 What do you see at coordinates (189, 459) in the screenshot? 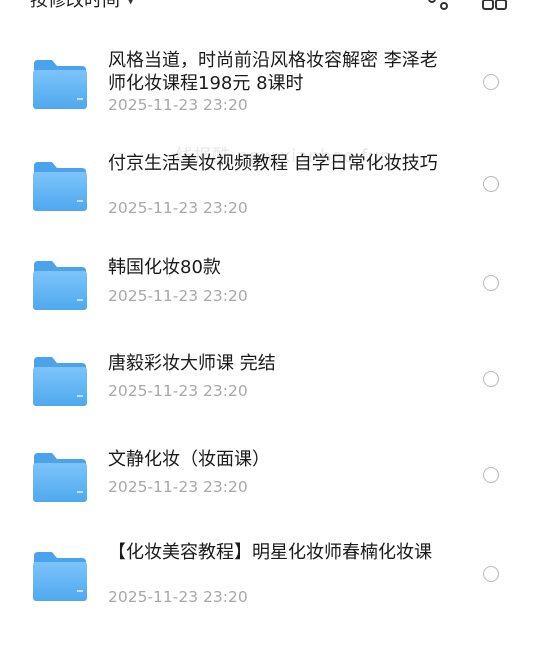
I see `file-title: 文静化妆（妆面课）` at bounding box center [189, 459].